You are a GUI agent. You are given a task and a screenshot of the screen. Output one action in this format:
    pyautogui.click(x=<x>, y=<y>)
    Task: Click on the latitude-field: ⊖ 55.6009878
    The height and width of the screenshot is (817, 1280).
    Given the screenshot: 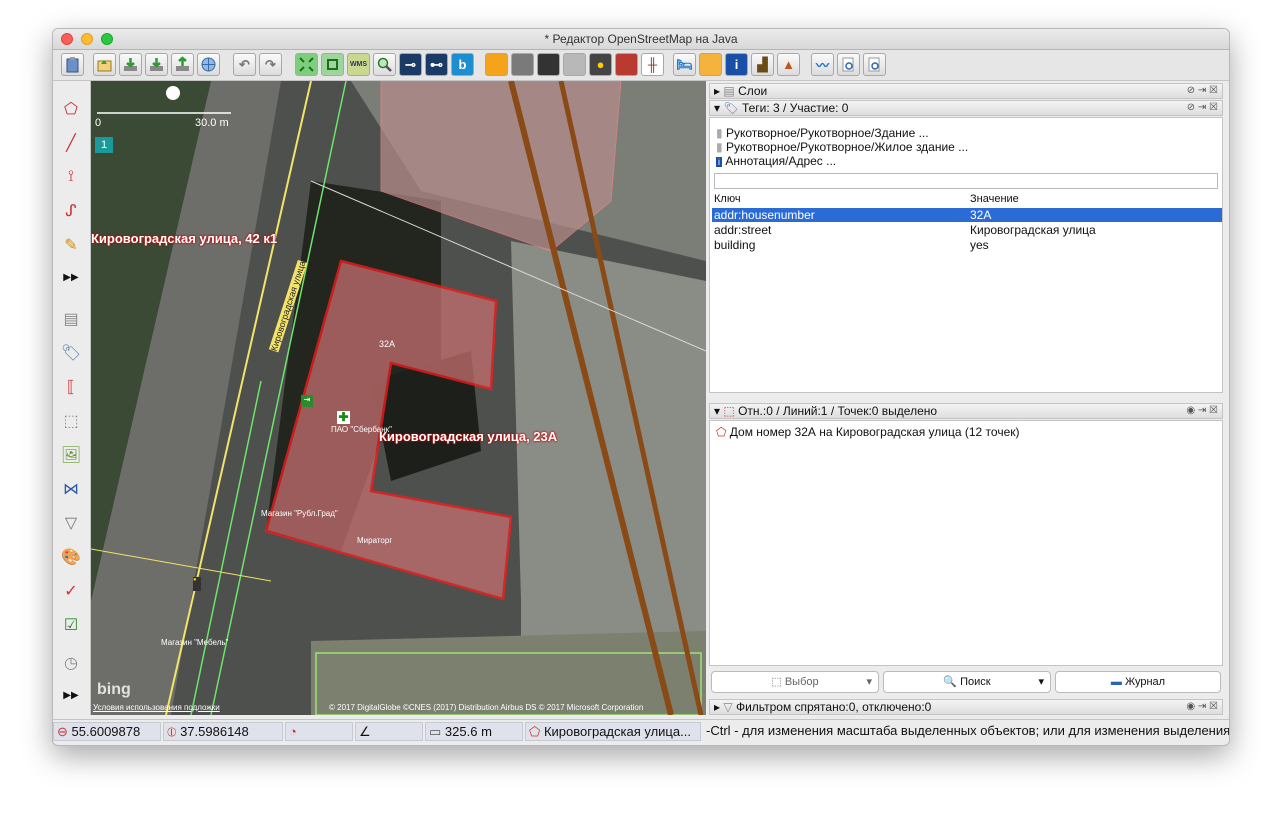 What is the action you would take?
    pyautogui.click(x=107, y=731)
    